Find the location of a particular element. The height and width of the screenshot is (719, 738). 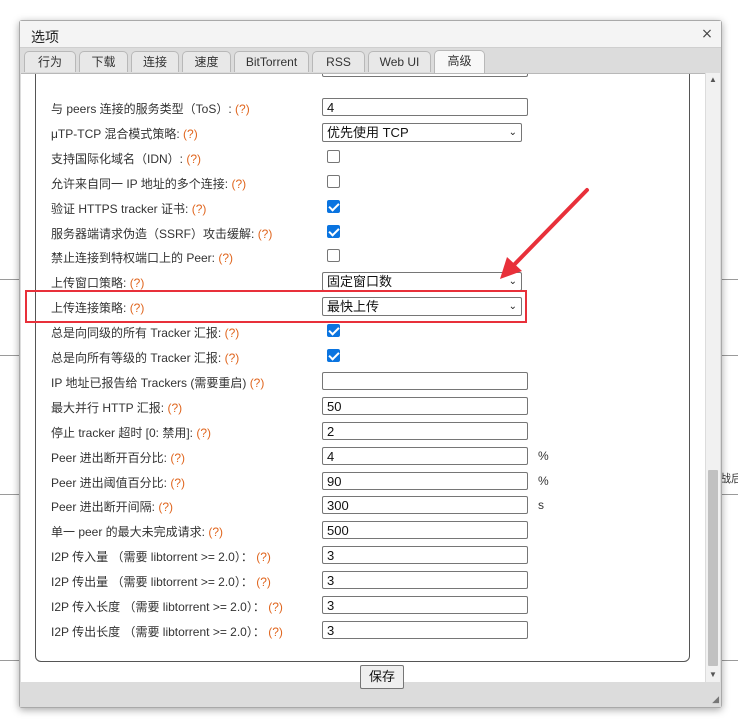

setting-row: I2P 传出长度 （需要 libtorrent >= 2.0）： (?) 3 is located at coordinates (361, 632).